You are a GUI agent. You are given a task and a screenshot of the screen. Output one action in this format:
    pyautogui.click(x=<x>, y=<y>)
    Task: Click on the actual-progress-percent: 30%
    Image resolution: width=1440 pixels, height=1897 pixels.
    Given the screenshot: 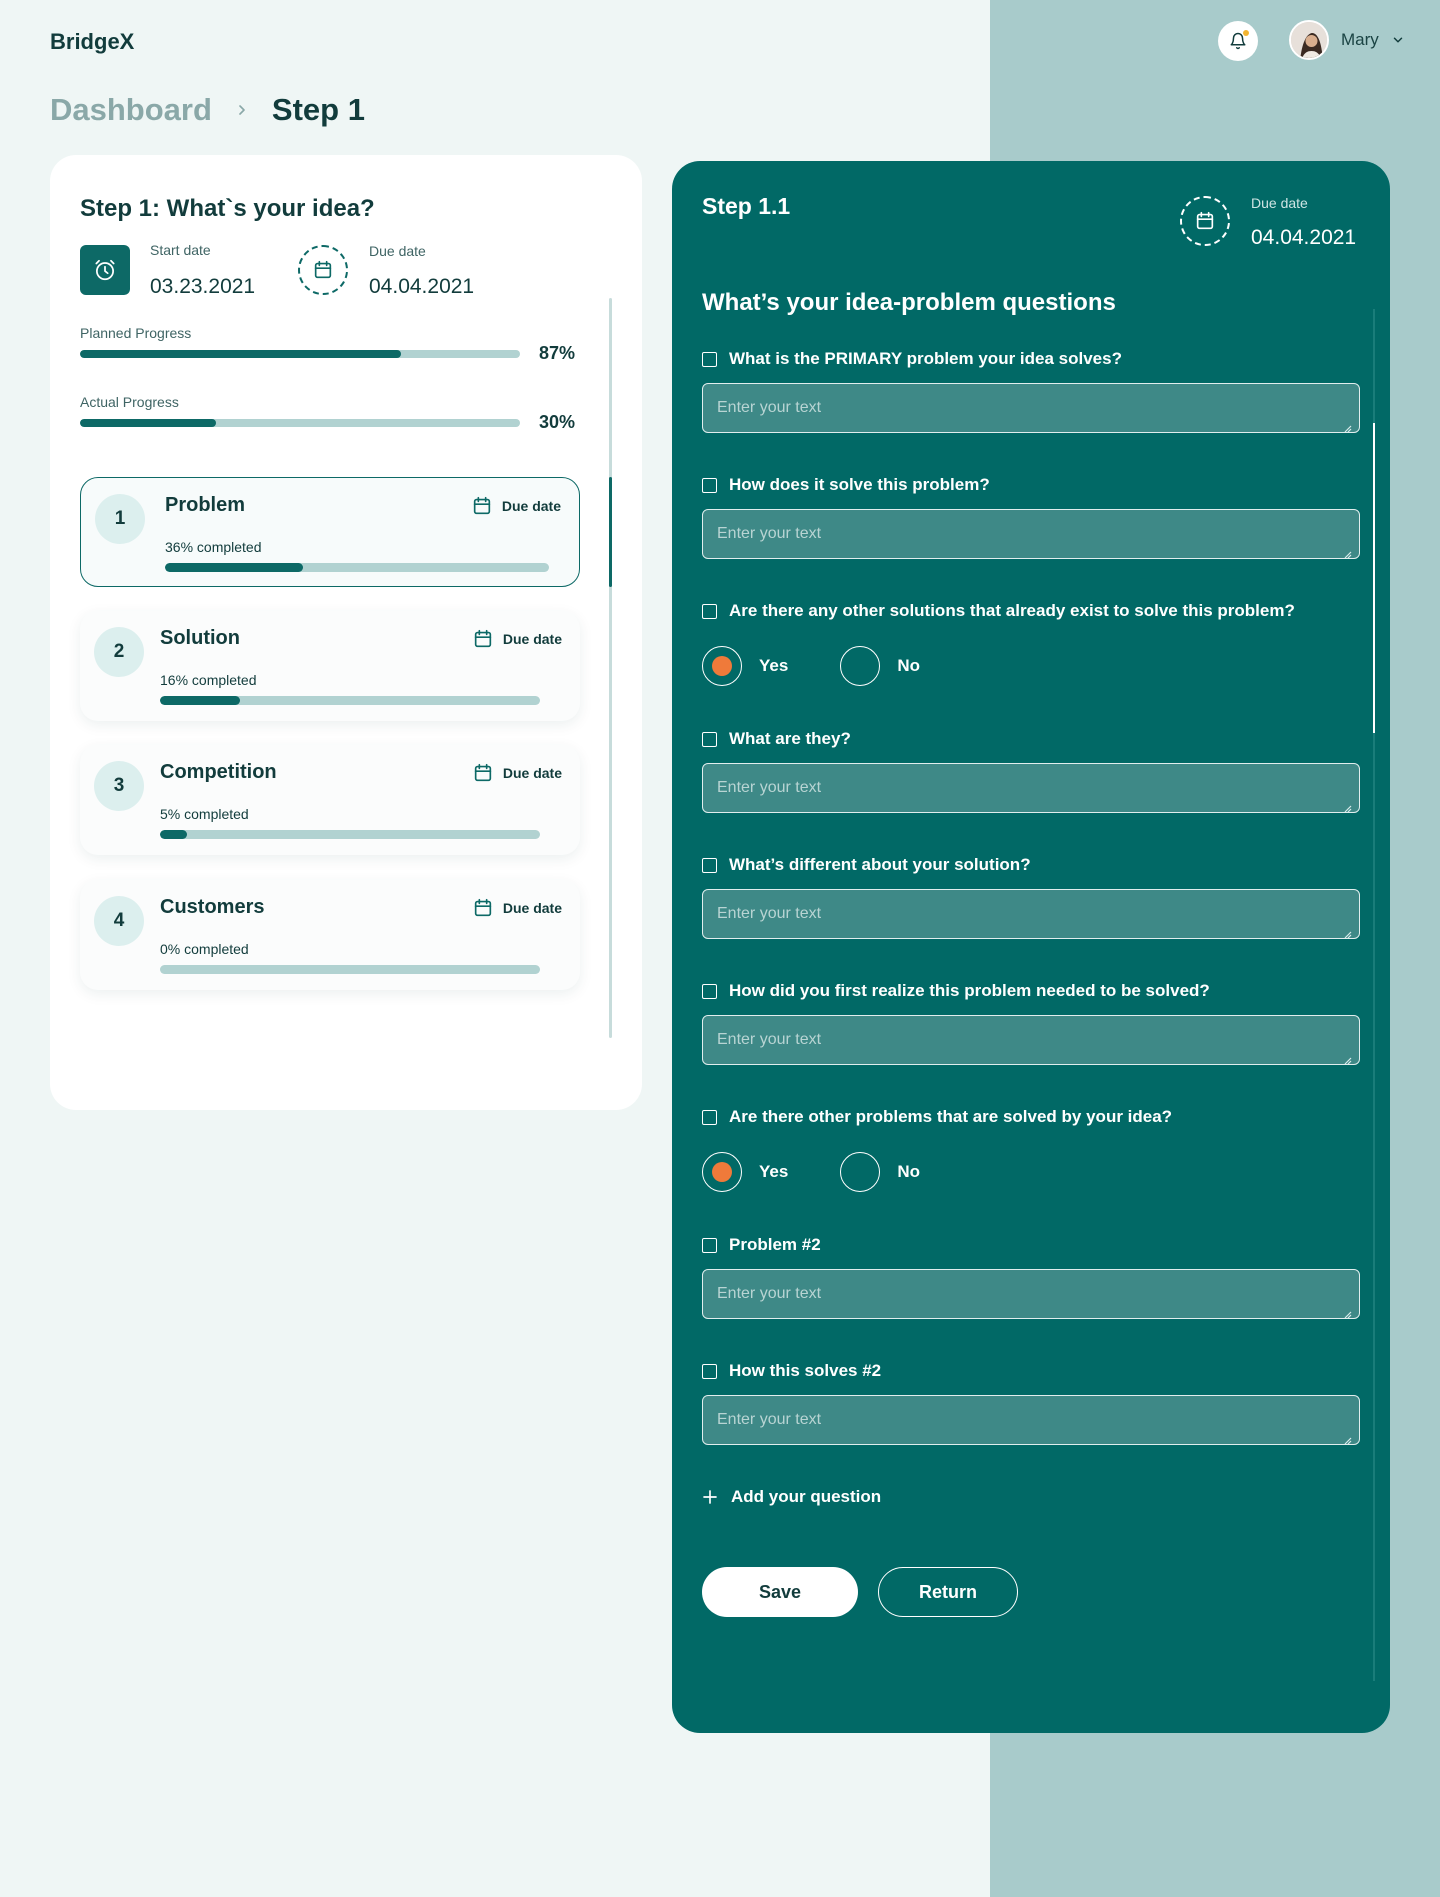 What is the action you would take?
    pyautogui.click(x=557, y=422)
    